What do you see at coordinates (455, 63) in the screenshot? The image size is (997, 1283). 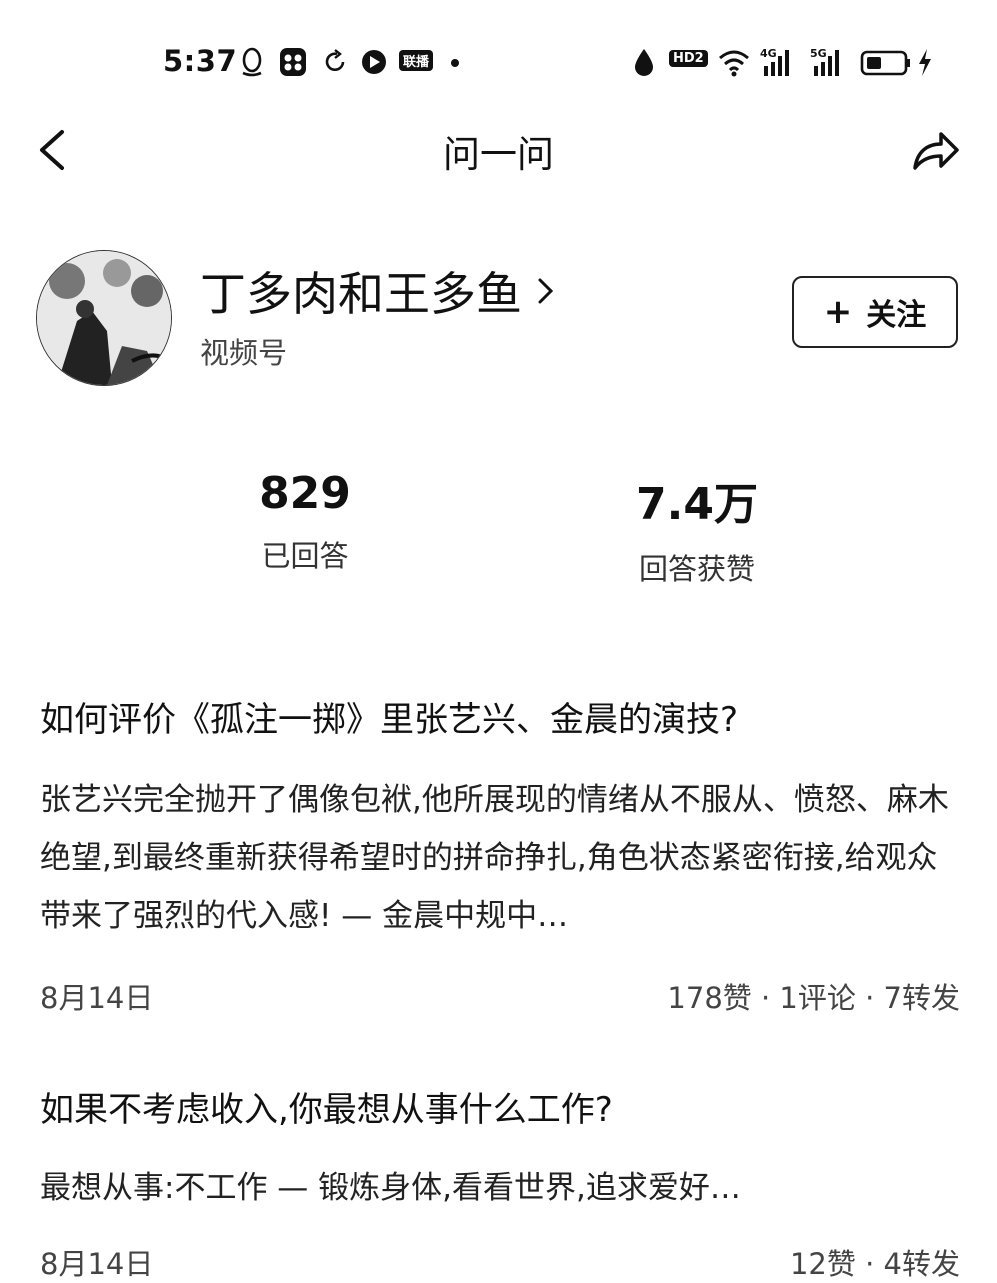 I see `dot-icon` at bounding box center [455, 63].